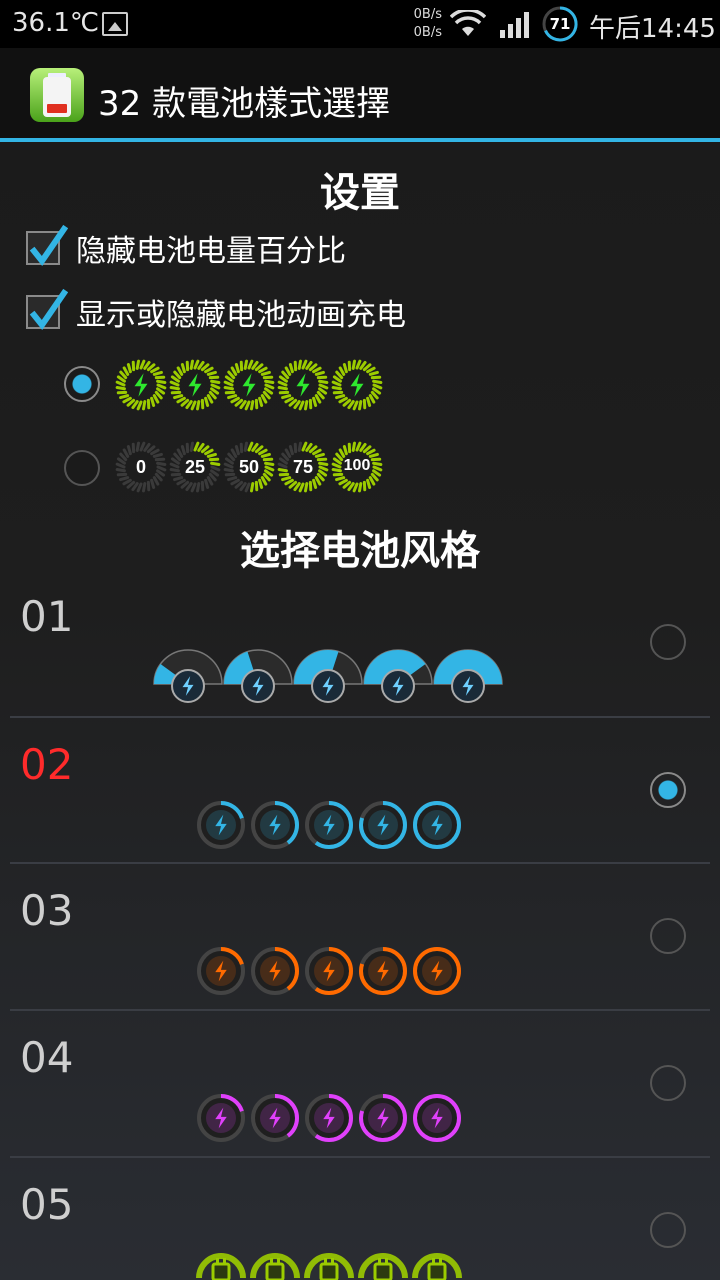 This screenshot has height=1280, width=720. What do you see at coordinates (47, 764) in the screenshot?
I see `style-number-02: 02` at bounding box center [47, 764].